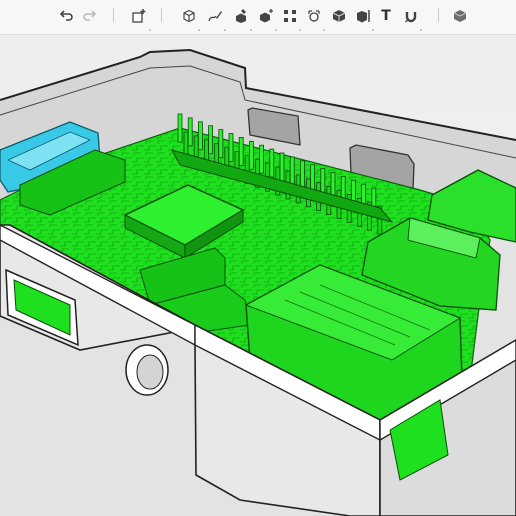 This screenshot has width=516, height=516. I want to click on magnet-icon, so click(411, 17).